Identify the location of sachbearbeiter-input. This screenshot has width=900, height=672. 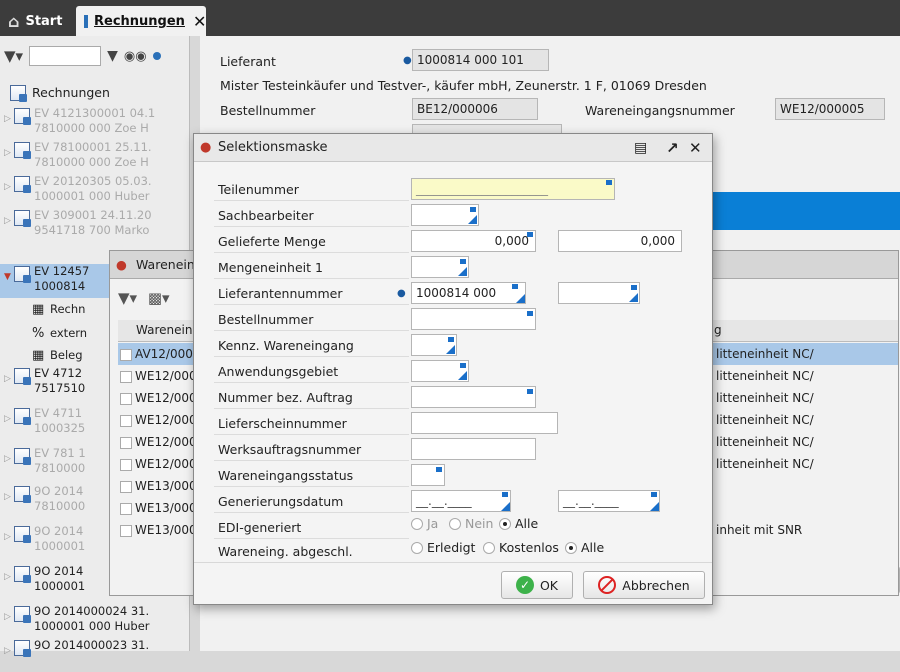
(445, 215).